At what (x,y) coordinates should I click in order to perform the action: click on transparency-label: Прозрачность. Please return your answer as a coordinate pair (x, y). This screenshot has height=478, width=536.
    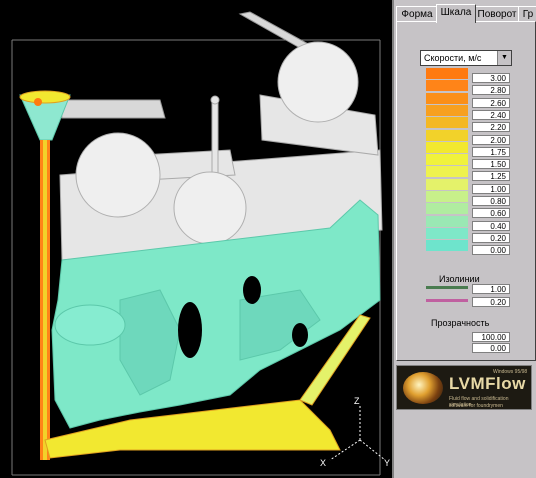
    Looking at the image, I should click on (460, 323).